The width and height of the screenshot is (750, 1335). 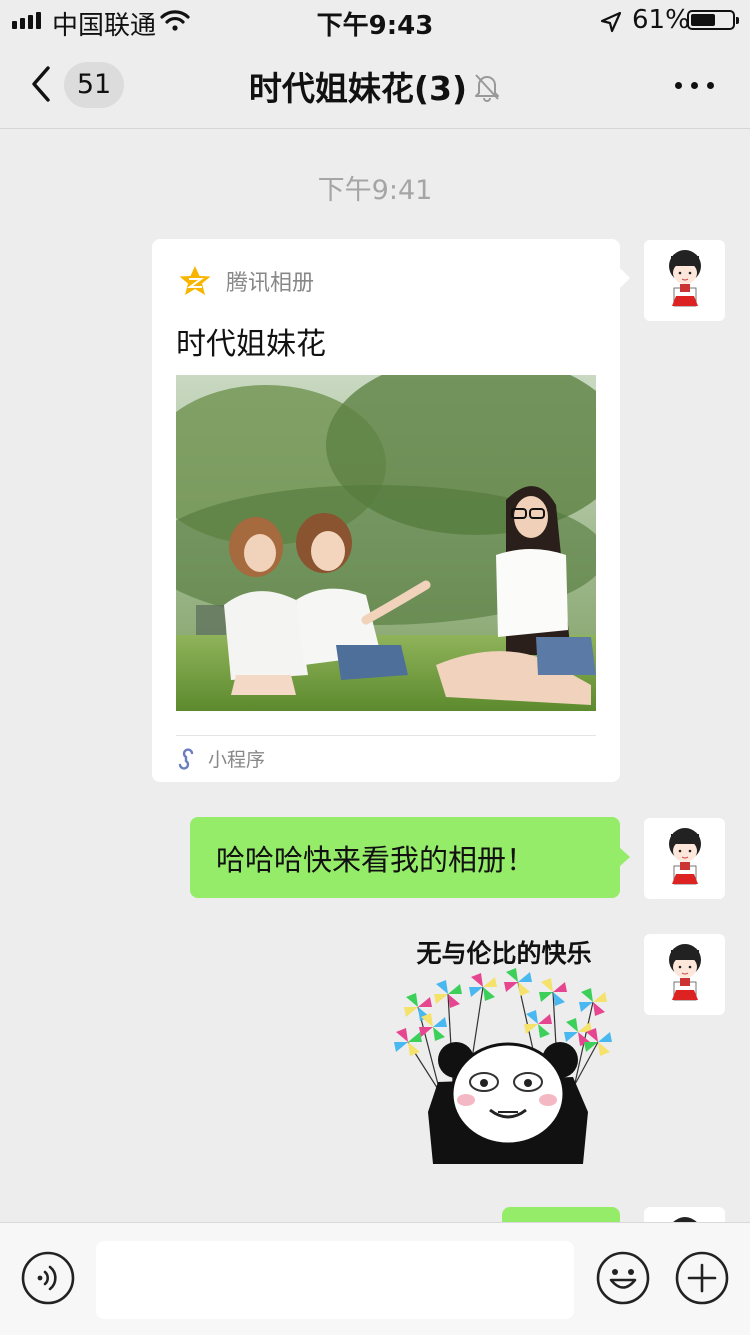 What do you see at coordinates (376, 860) in the screenshot?
I see `message-text: 哈哈哈快来看我的相册！` at bounding box center [376, 860].